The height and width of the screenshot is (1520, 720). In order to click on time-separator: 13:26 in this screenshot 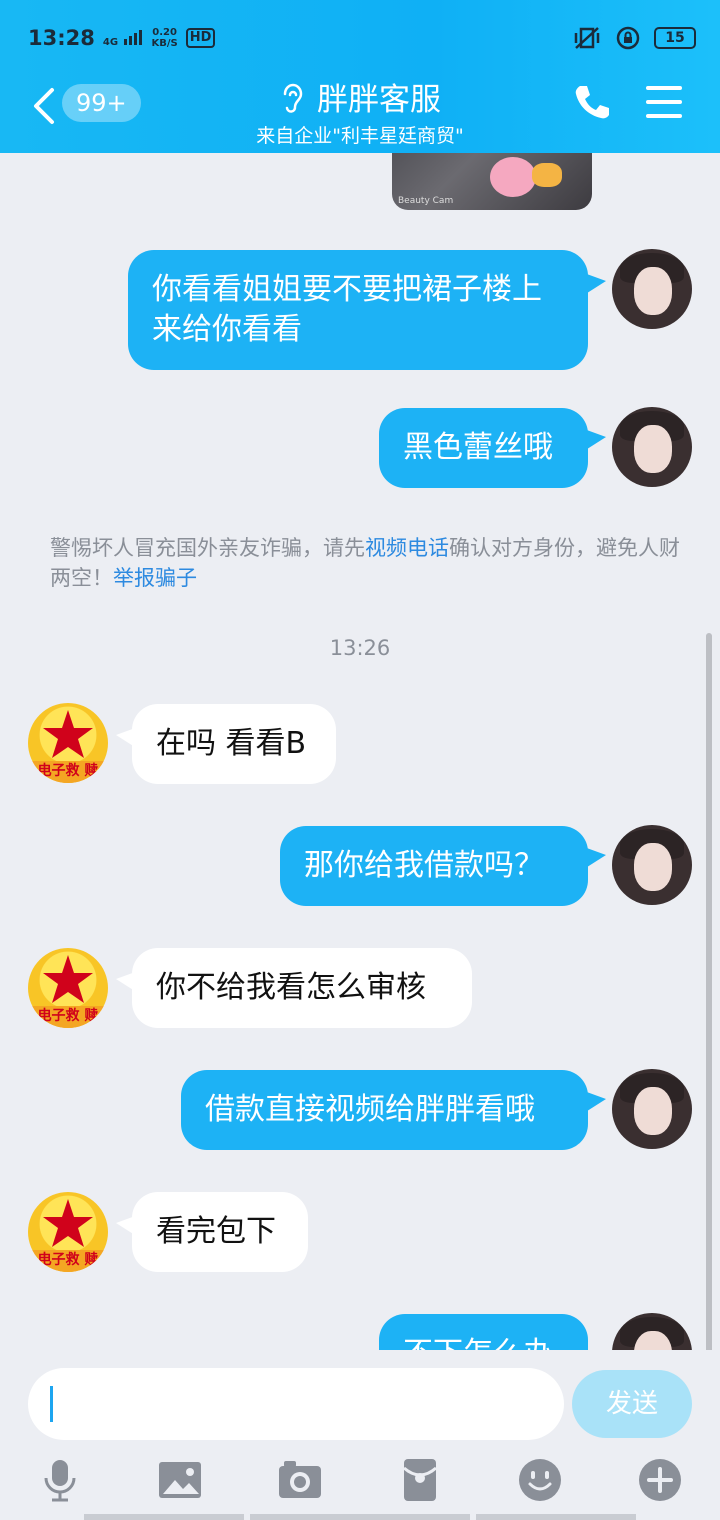, I will do `click(360, 648)`.